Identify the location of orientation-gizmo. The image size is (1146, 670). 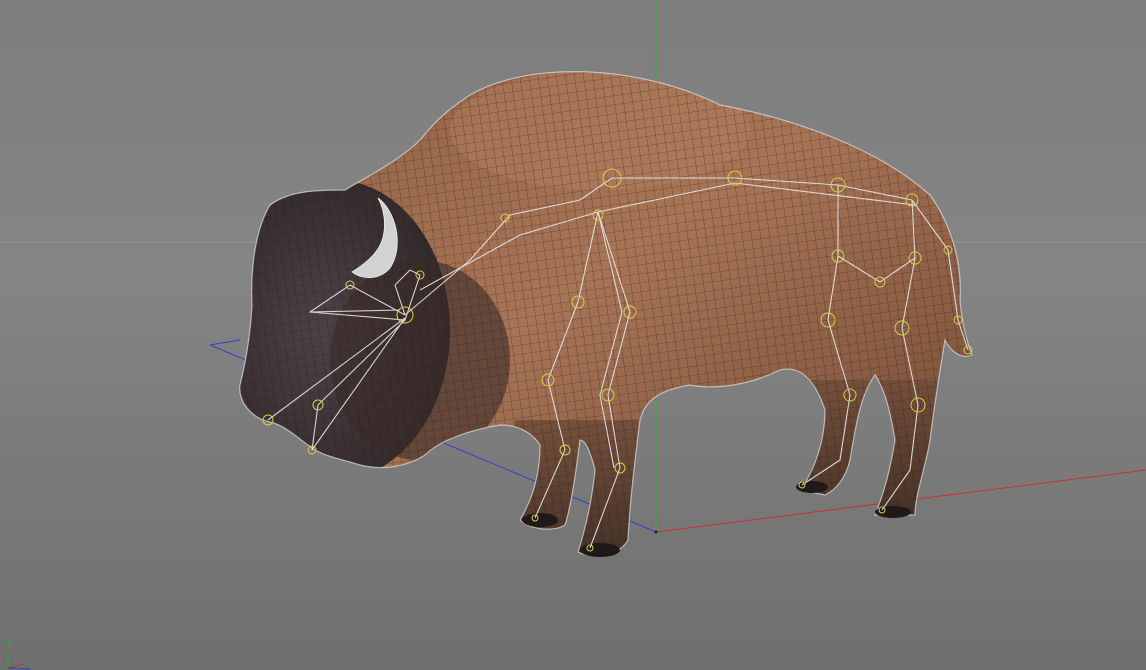
(19, 661).